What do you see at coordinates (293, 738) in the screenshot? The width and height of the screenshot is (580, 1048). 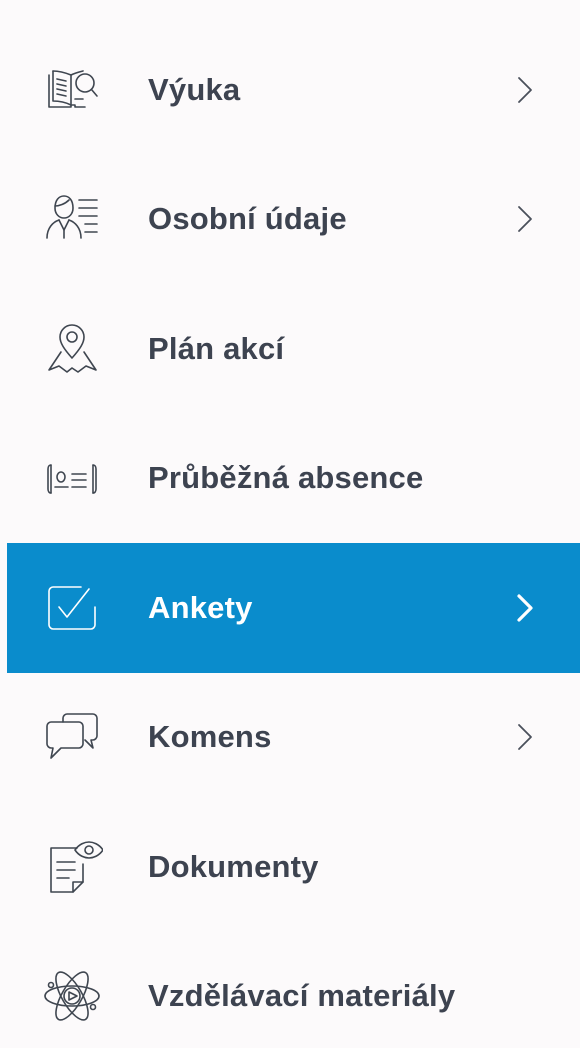 I see `menu-item-komens: Komens` at bounding box center [293, 738].